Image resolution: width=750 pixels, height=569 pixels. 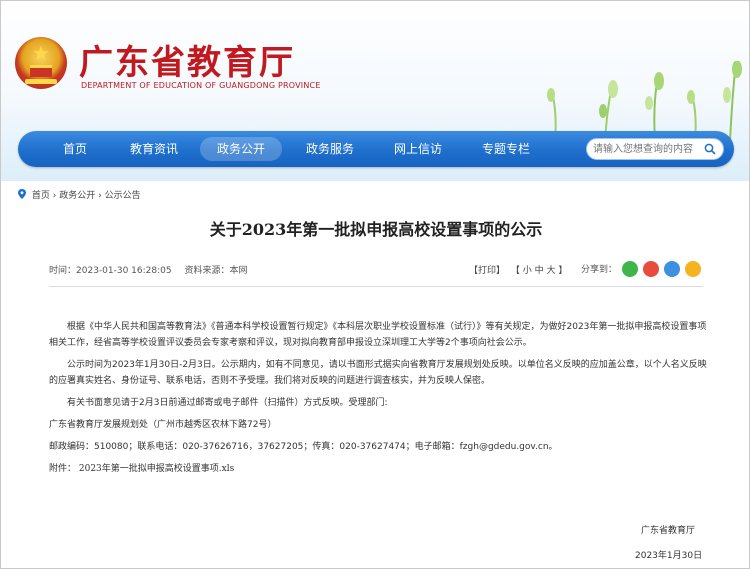 What do you see at coordinates (668, 531) in the screenshot?
I see `signature-organization: 广东省教育厅` at bounding box center [668, 531].